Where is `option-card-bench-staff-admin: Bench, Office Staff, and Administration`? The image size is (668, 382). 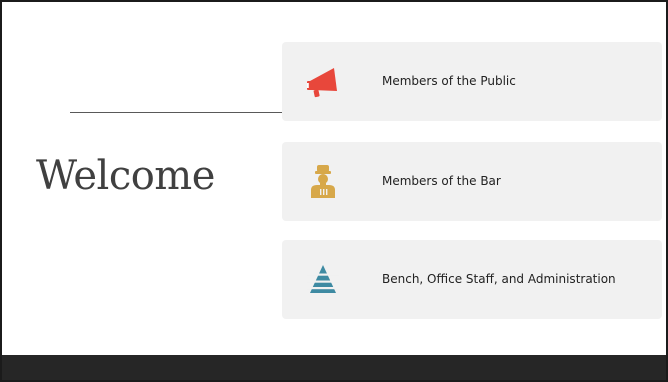
option-card-bench-staff-admin: Bench, Office Staff, and Administration is located at coordinates (472, 279).